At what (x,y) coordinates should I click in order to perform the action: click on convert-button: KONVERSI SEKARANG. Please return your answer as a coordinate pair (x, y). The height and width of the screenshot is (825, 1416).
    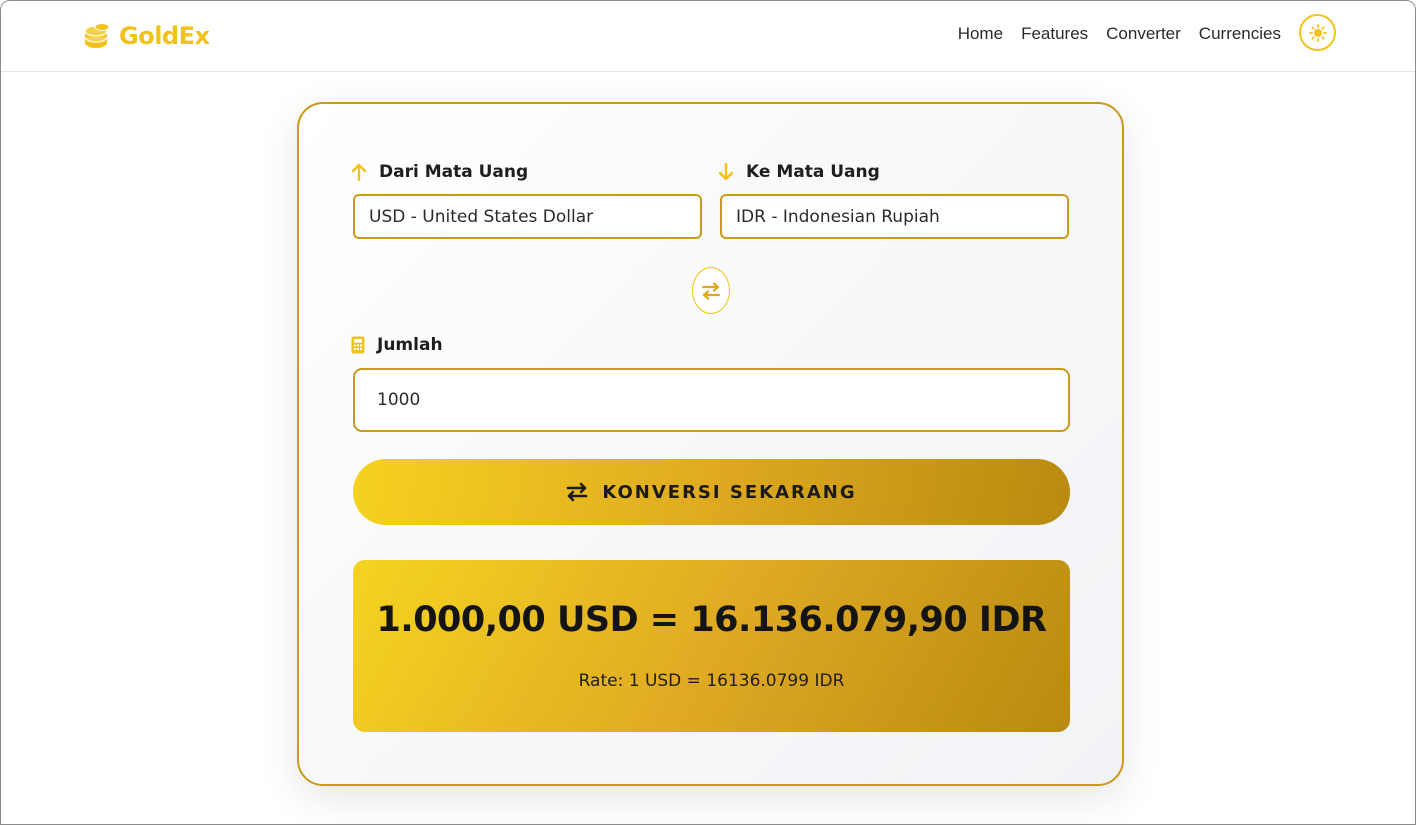
    Looking at the image, I should click on (711, 492).